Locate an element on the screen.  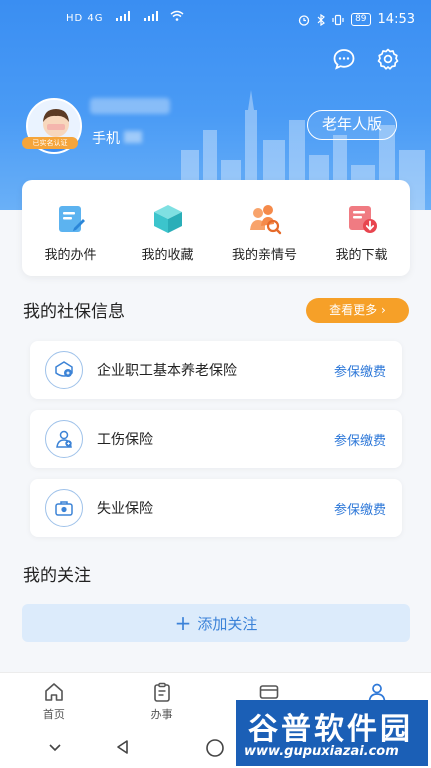
tab-services: 办事 is located at coordinates (162, 700).